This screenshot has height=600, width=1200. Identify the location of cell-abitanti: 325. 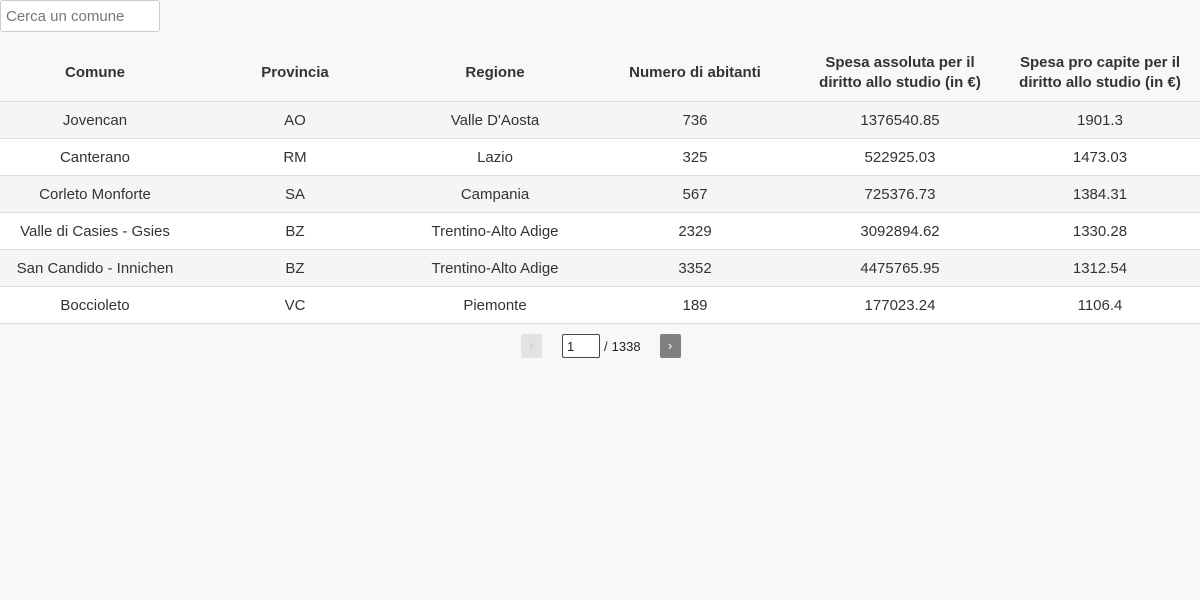
(695, 157).